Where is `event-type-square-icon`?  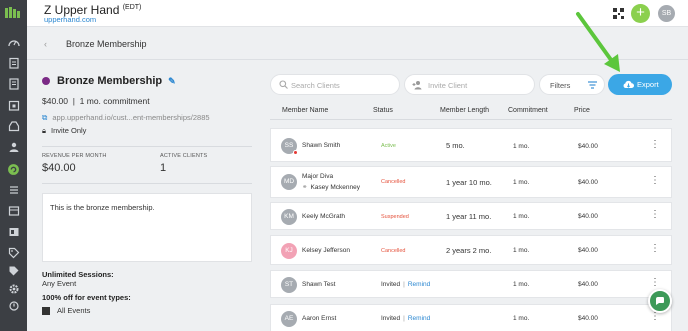 event-type-square-icon is located at coordinates (46, 310).